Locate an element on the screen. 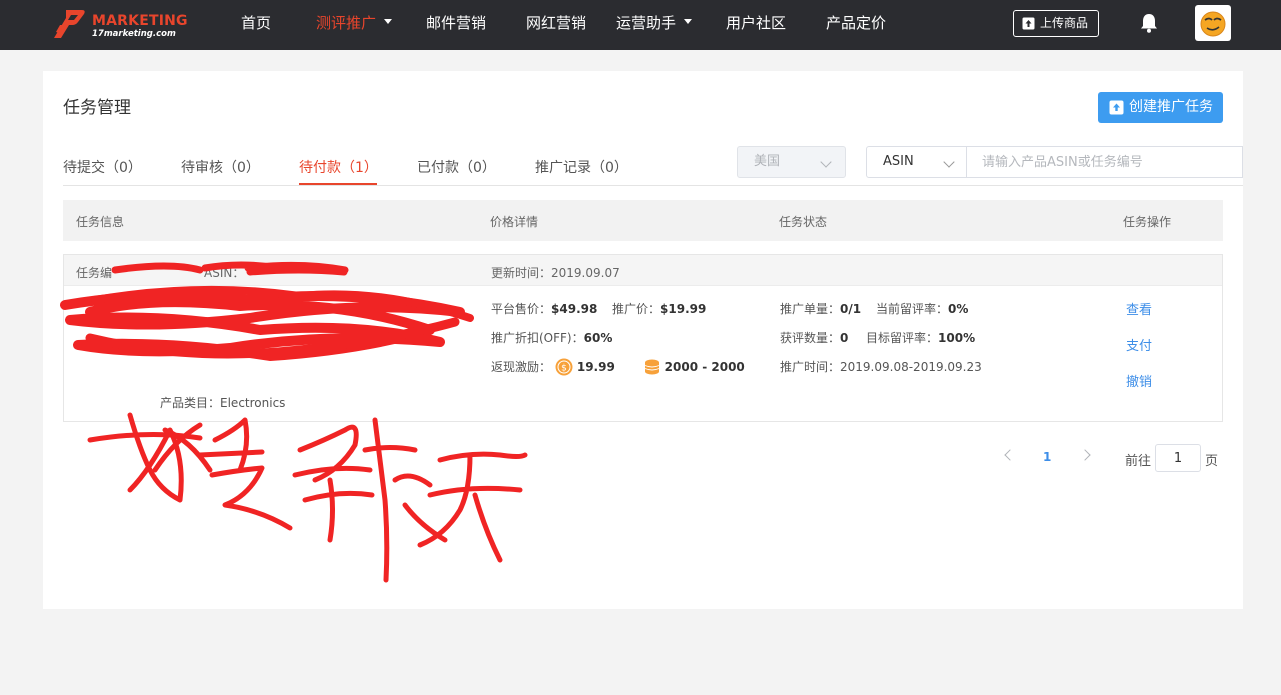 Image resolution: width=1281 pixels, height=695 pixels. nav-item-ops-assistant: 运营助手 is located at coordinates (654, 25).